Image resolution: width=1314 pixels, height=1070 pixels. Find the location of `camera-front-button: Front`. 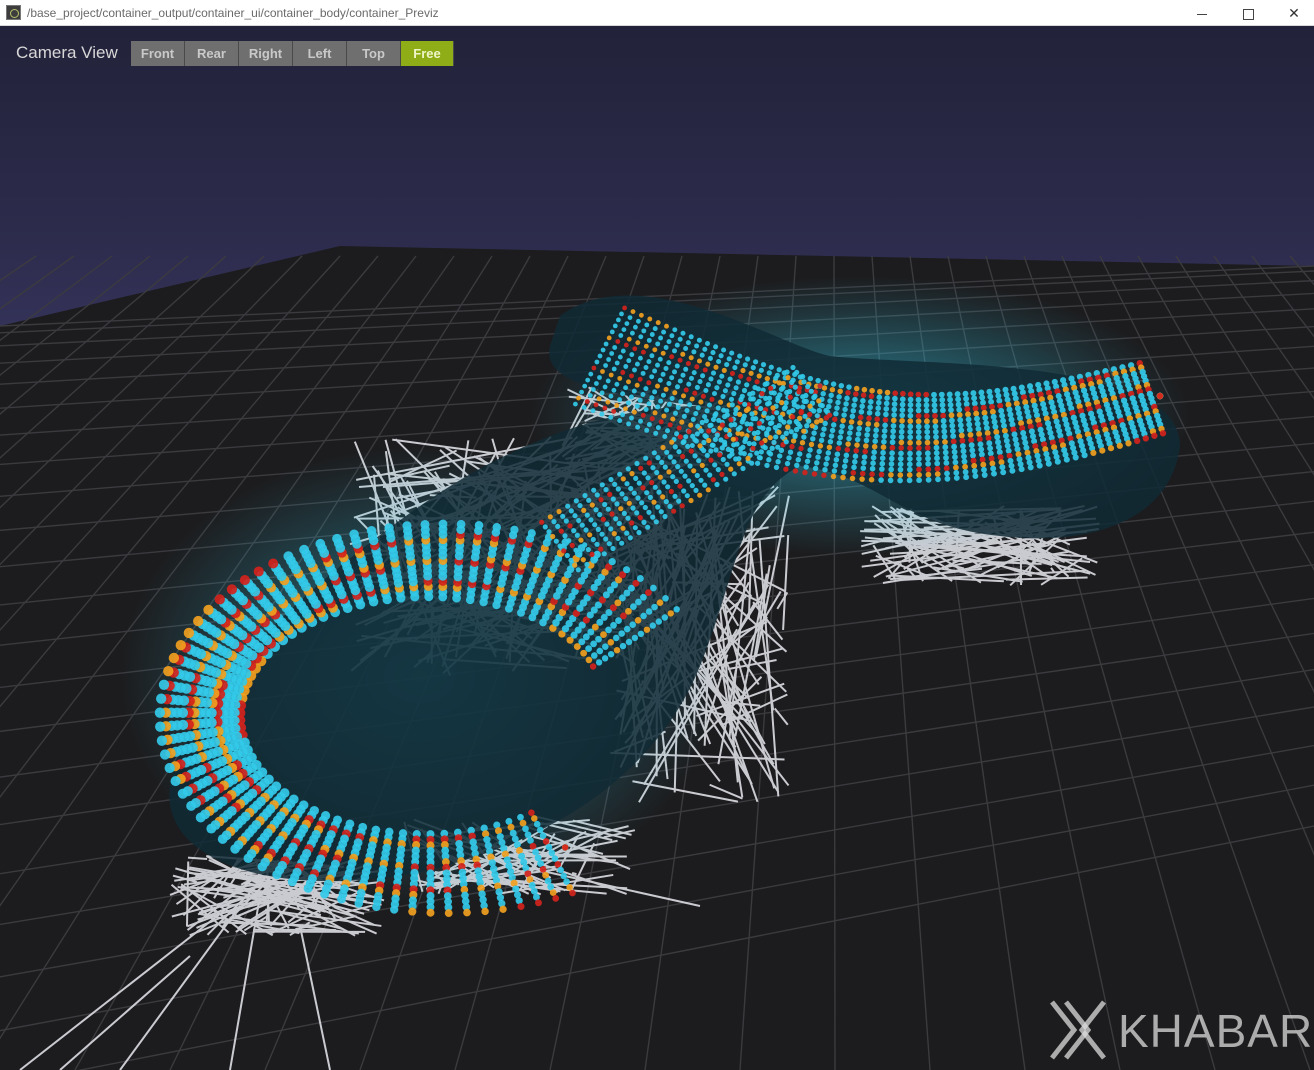

camera-front-button: Front is located at coordinates (158, 53).